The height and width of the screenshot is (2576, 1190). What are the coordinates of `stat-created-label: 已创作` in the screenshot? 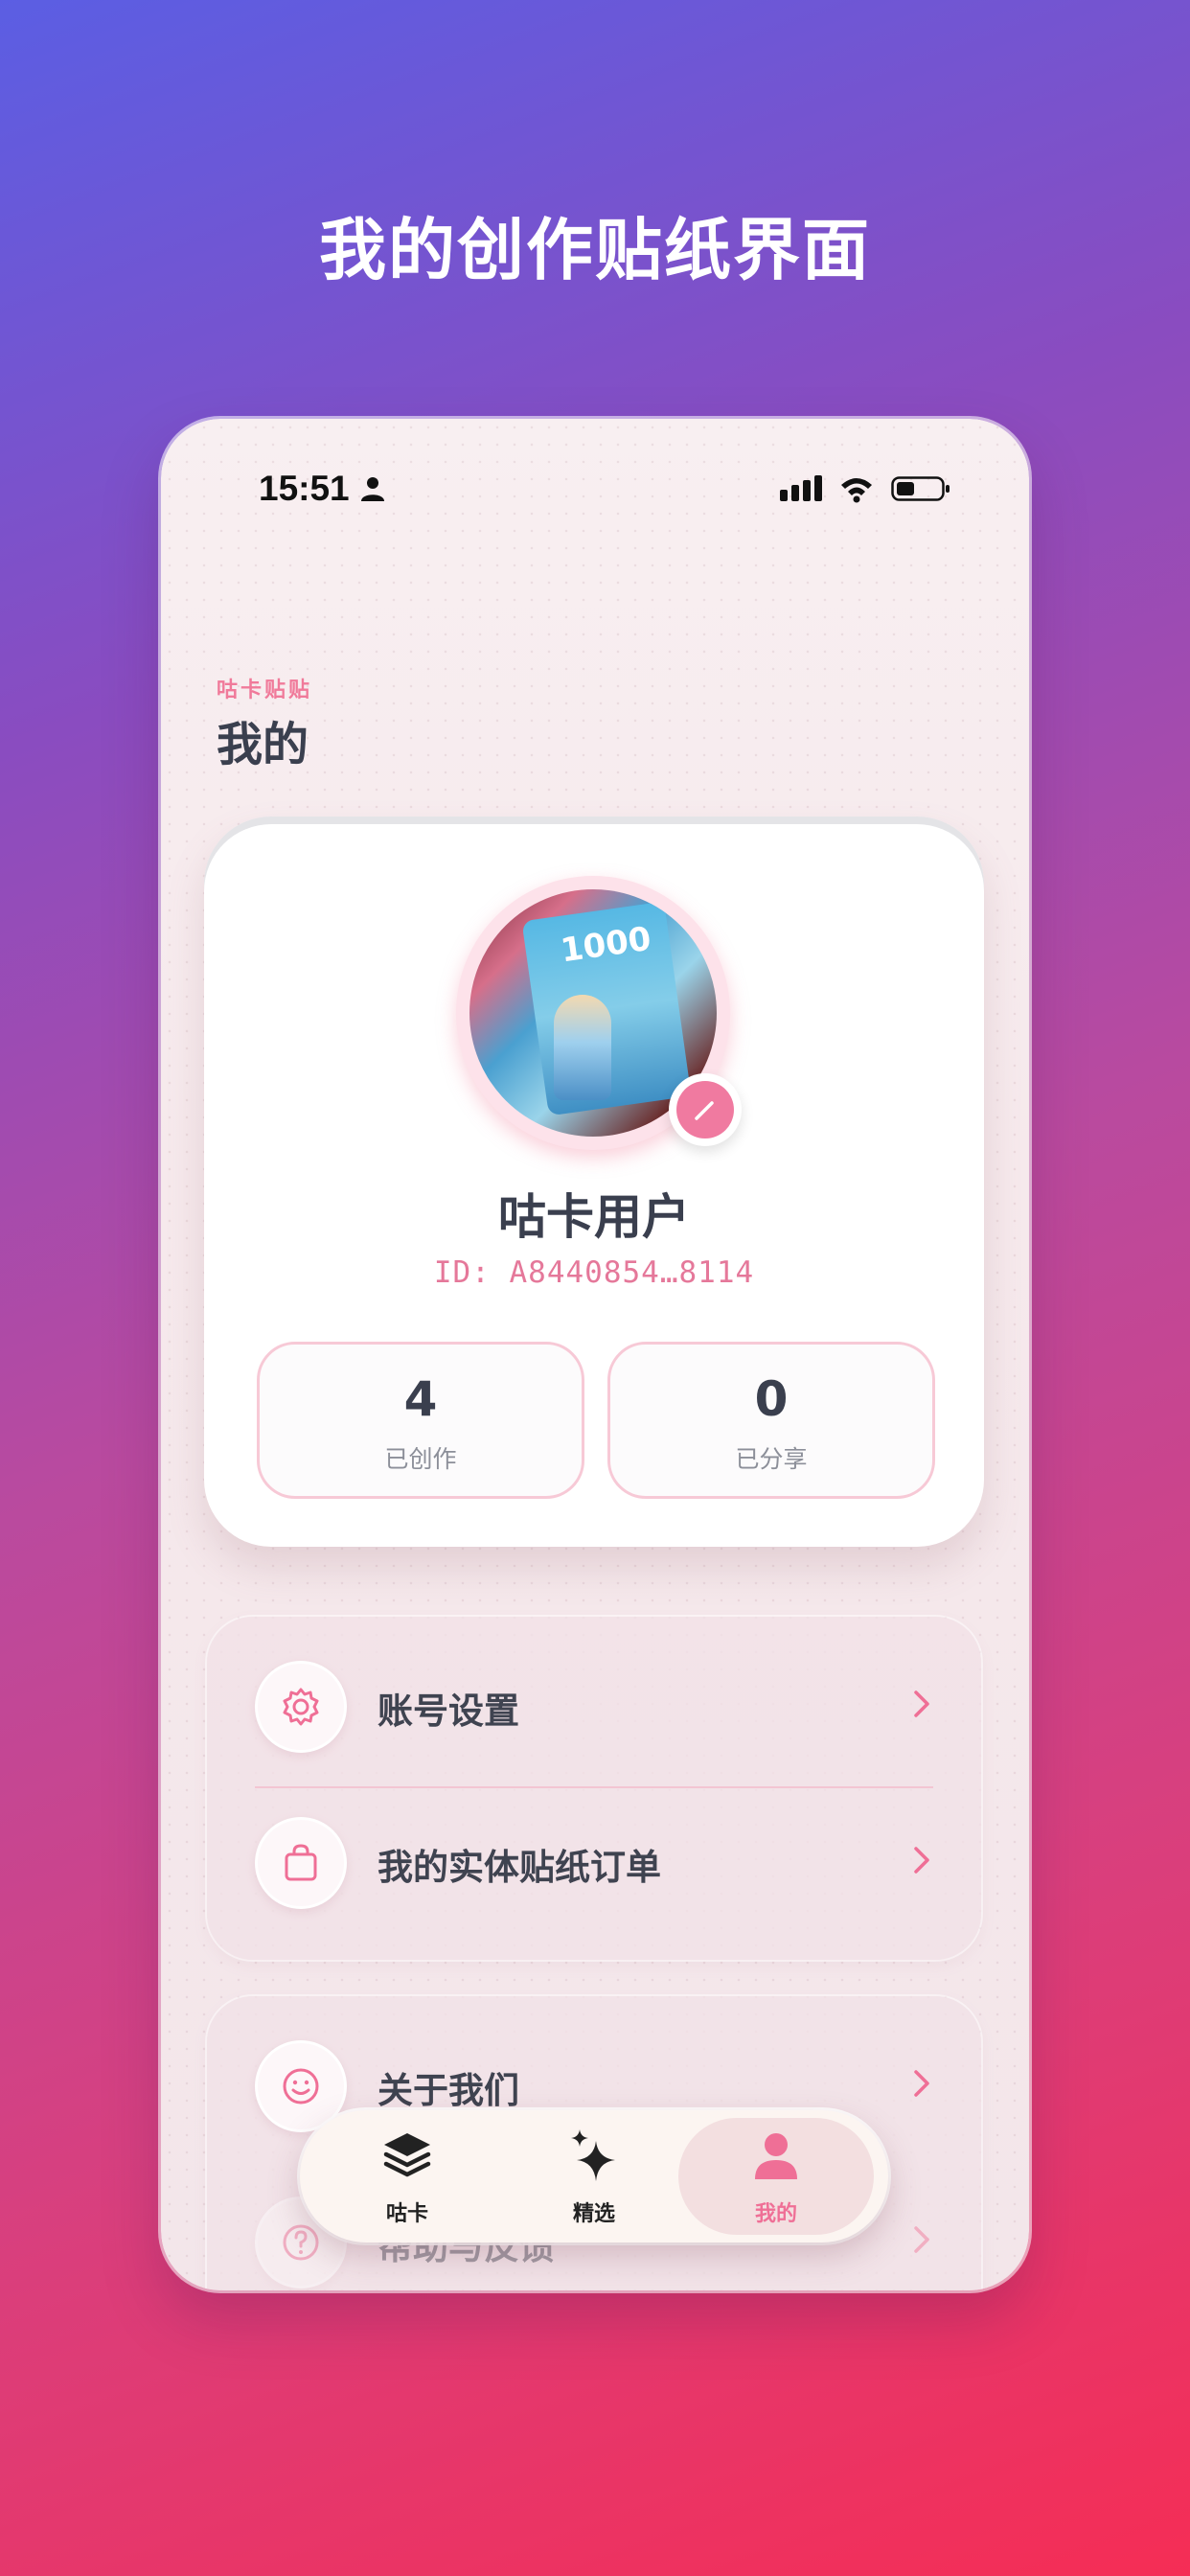 It's located at (421, 1459).